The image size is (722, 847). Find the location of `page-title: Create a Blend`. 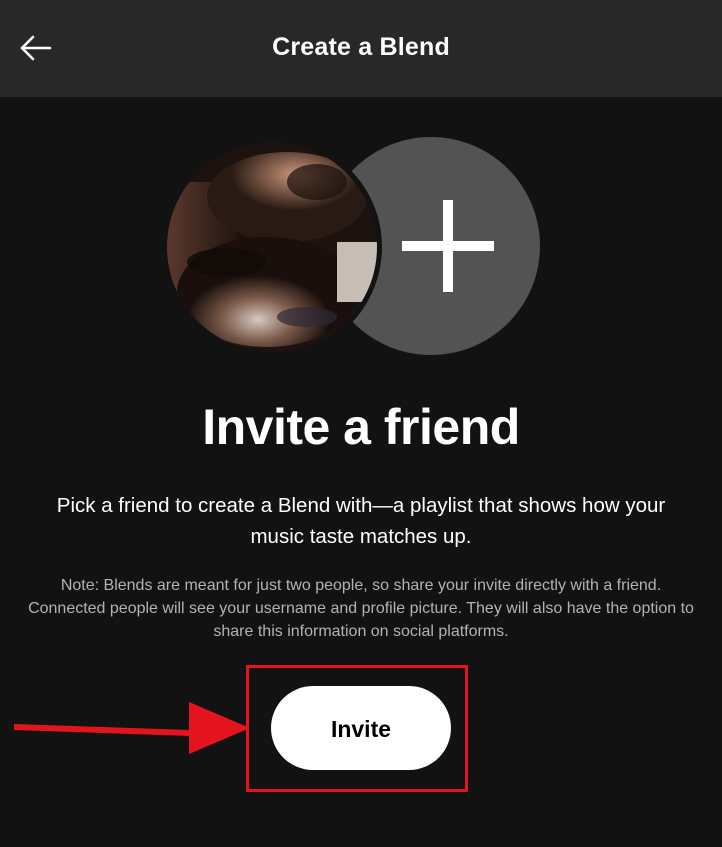

page-title: Create a Blend is located at coordinates (361, 47).